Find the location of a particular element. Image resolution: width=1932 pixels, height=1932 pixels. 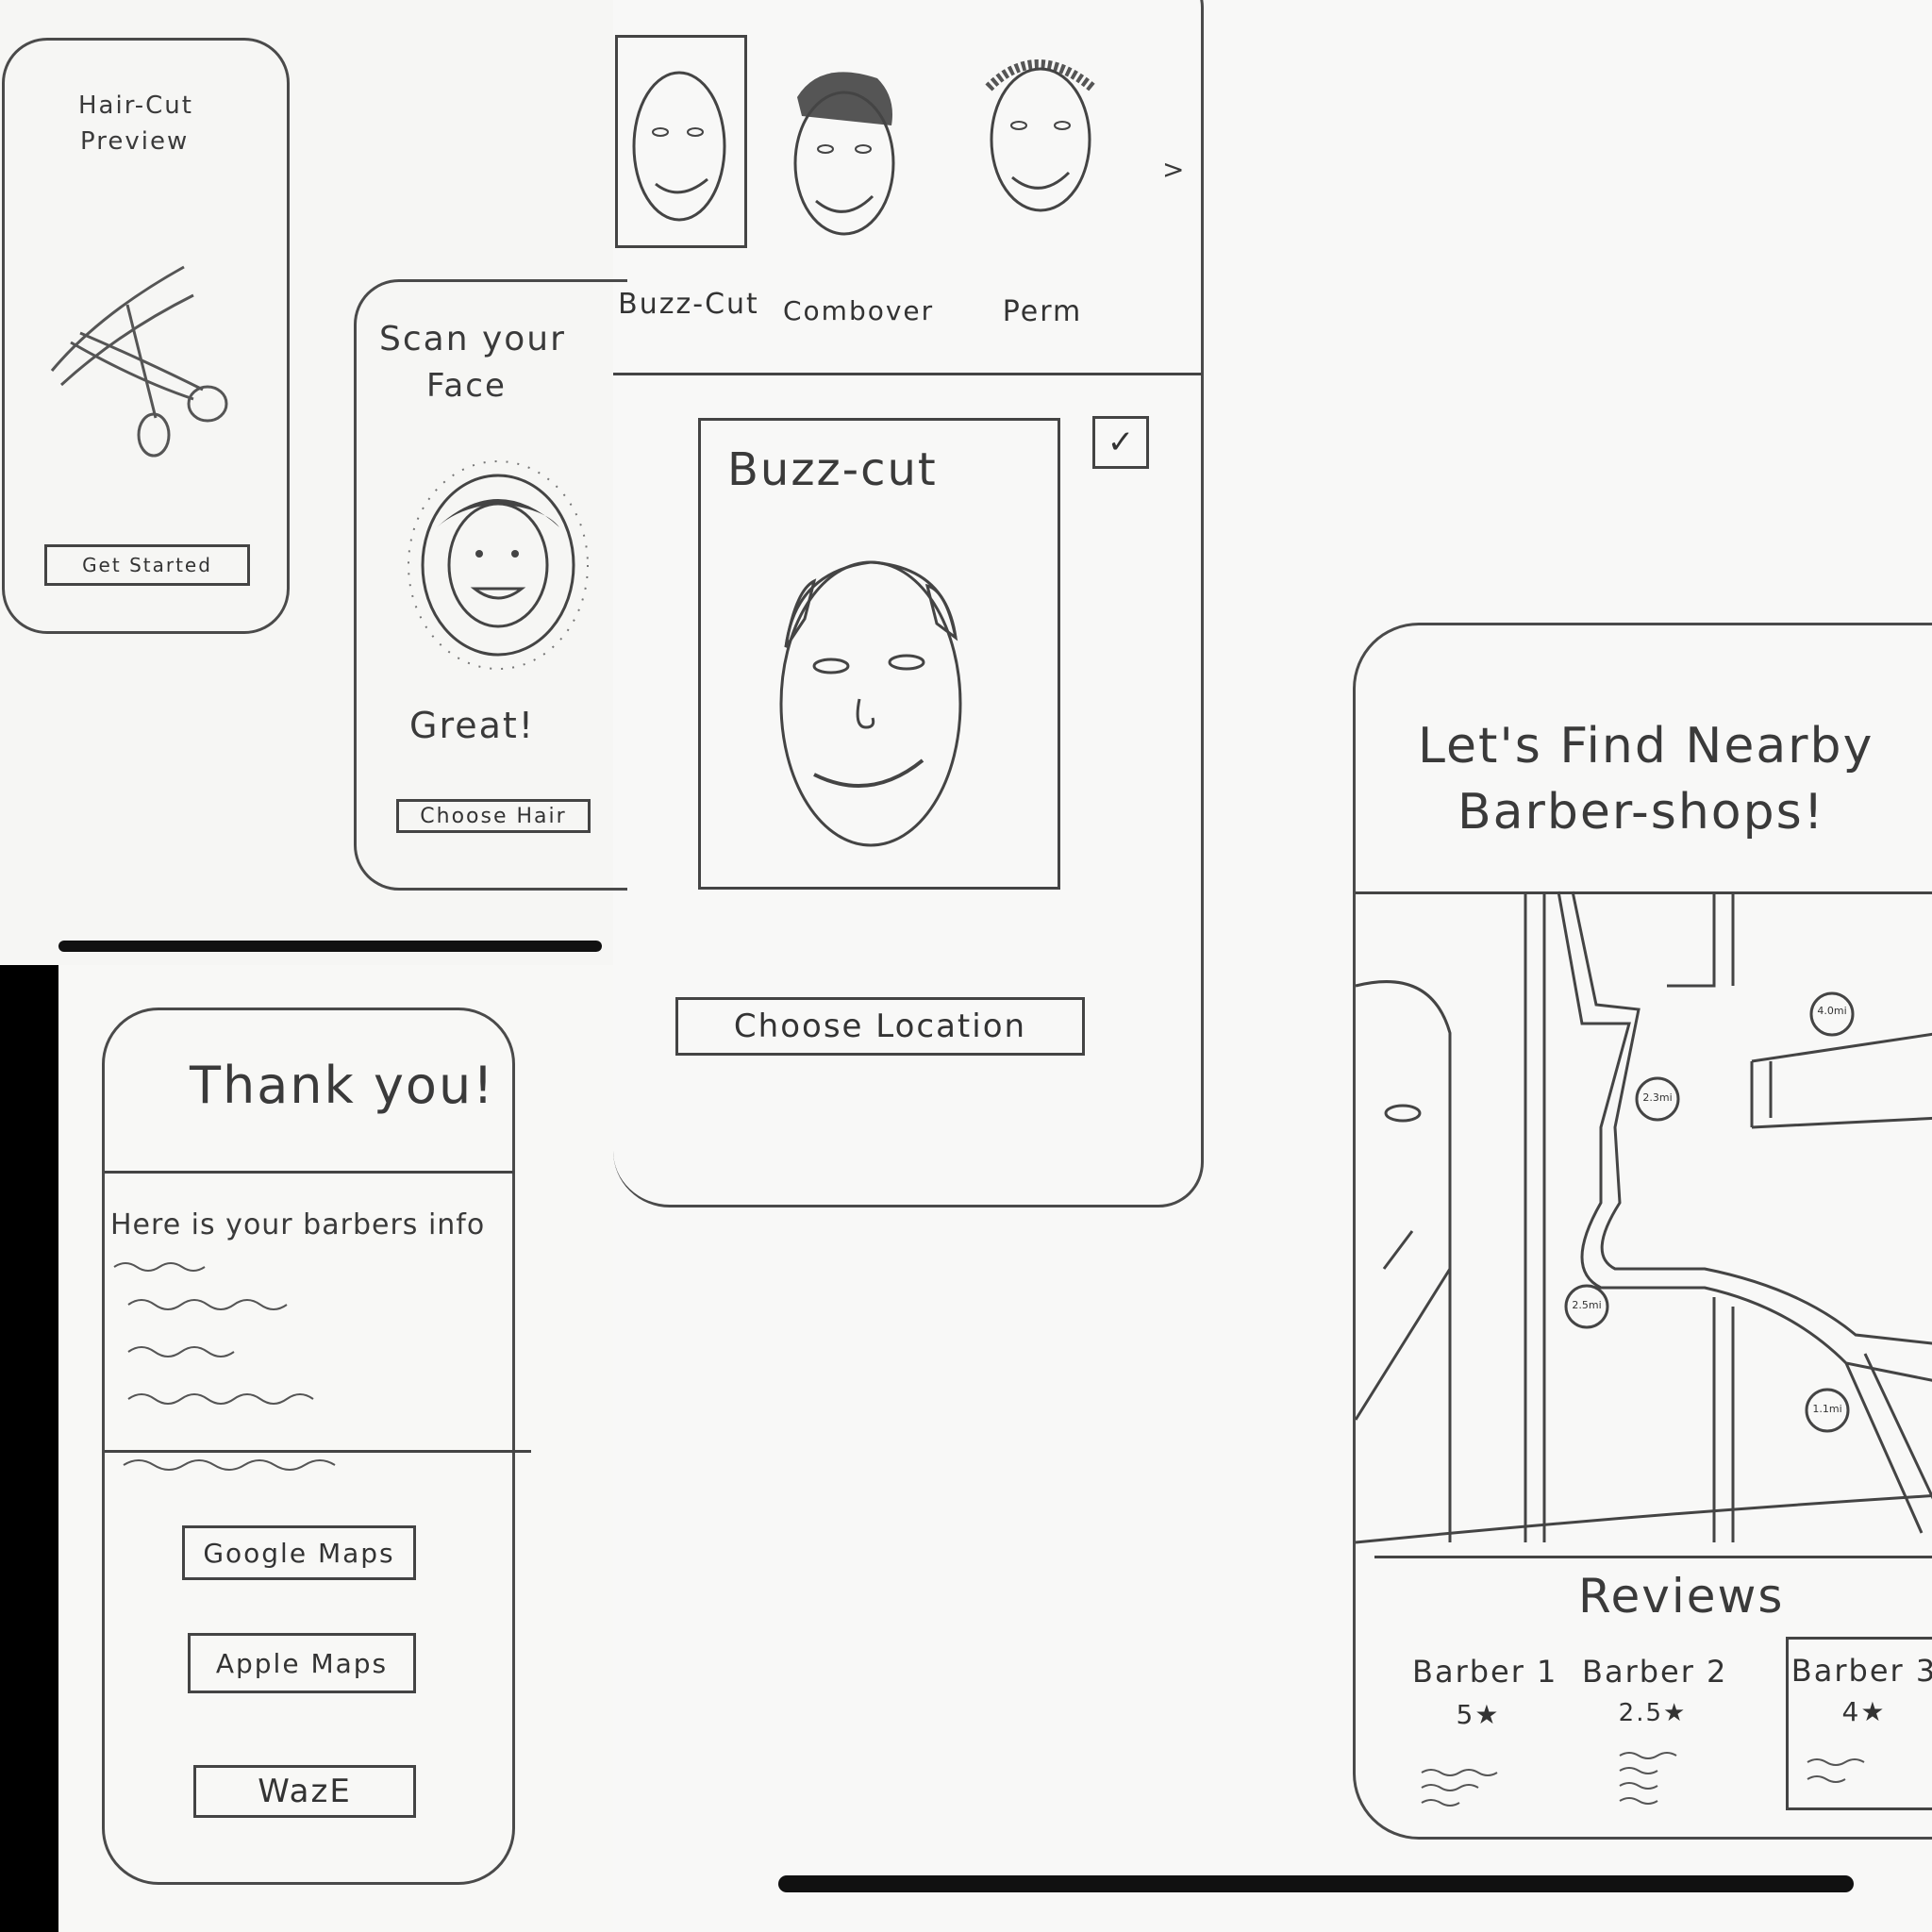

face-scan-avatar is located at coordinates (499, 565).